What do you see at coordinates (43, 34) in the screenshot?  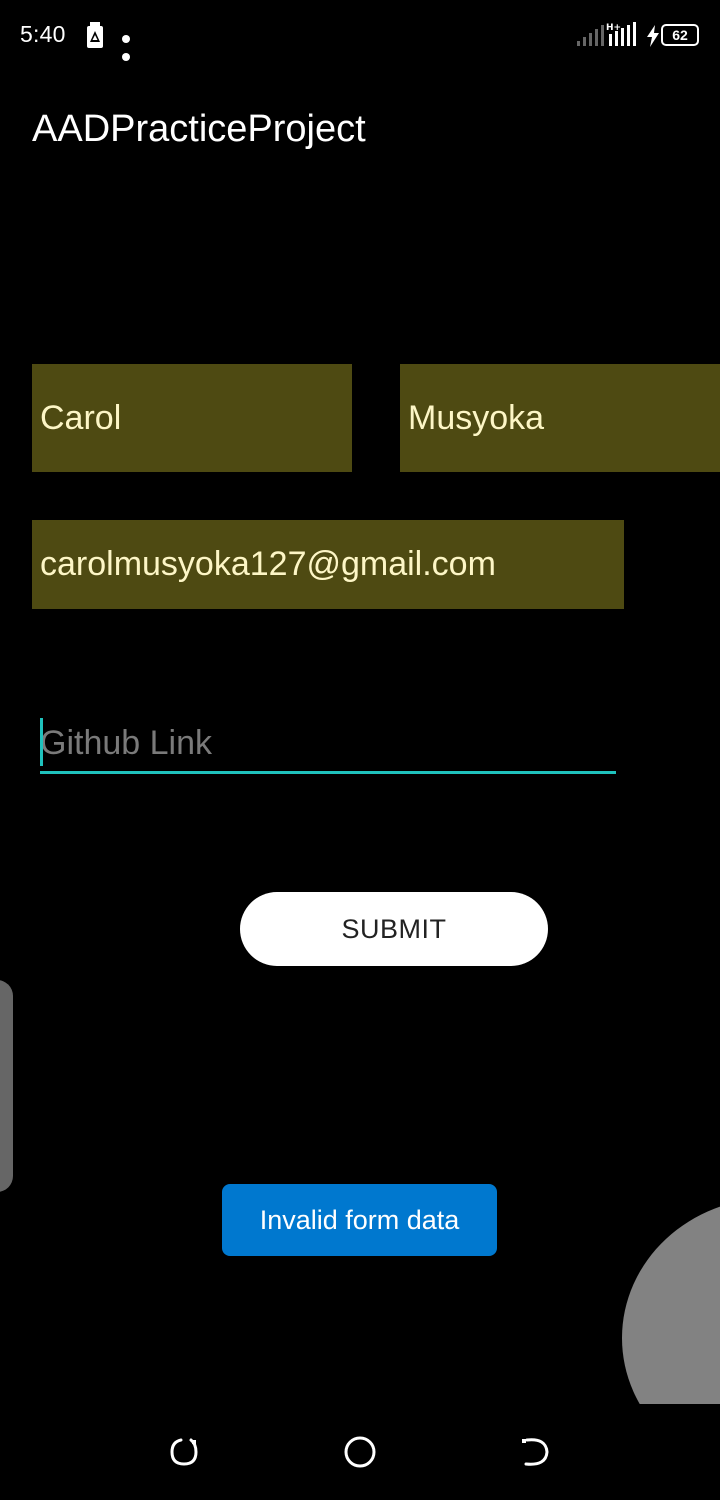 I see `status-time: 5:40` at bounding box center [43, 34].